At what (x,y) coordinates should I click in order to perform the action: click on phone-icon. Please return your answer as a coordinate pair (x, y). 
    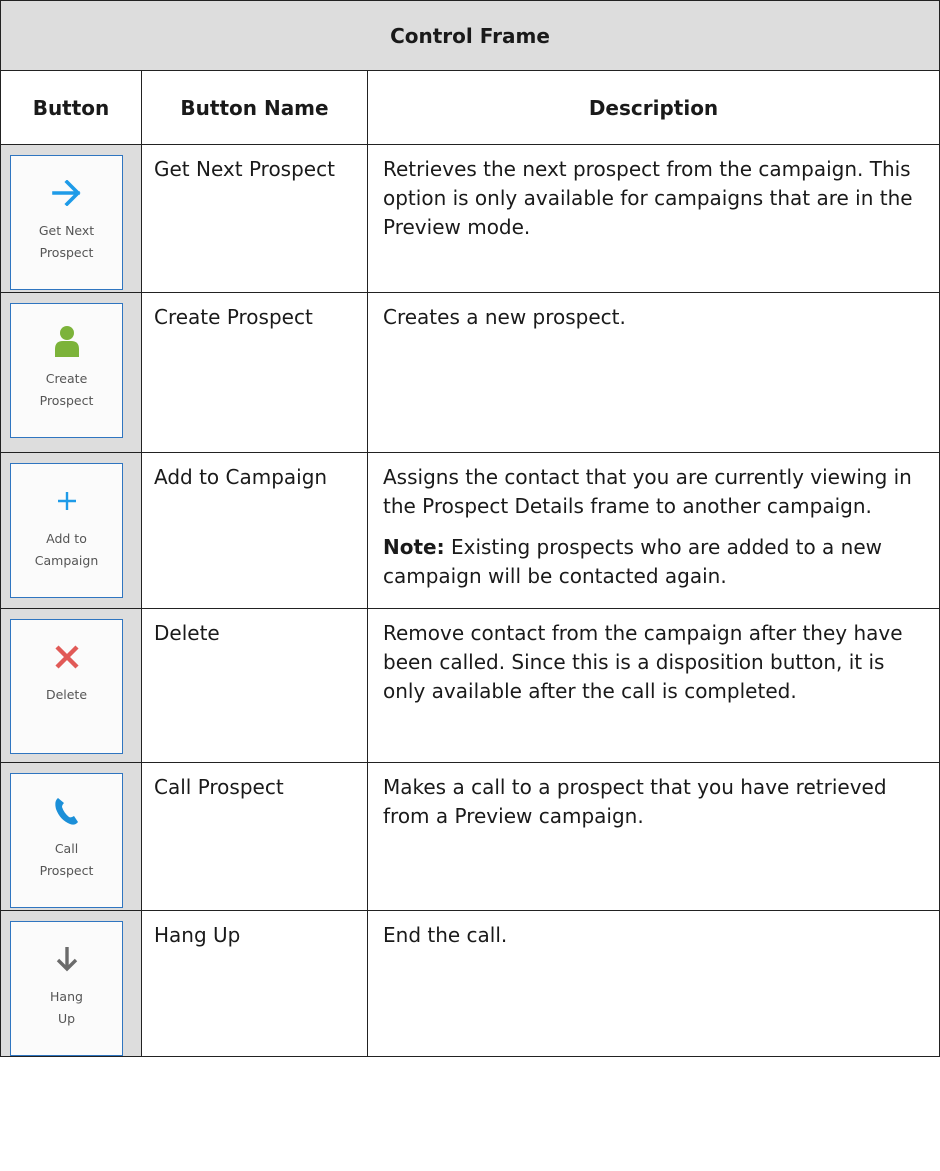
    Looking at the image, I should click on (67, 811).